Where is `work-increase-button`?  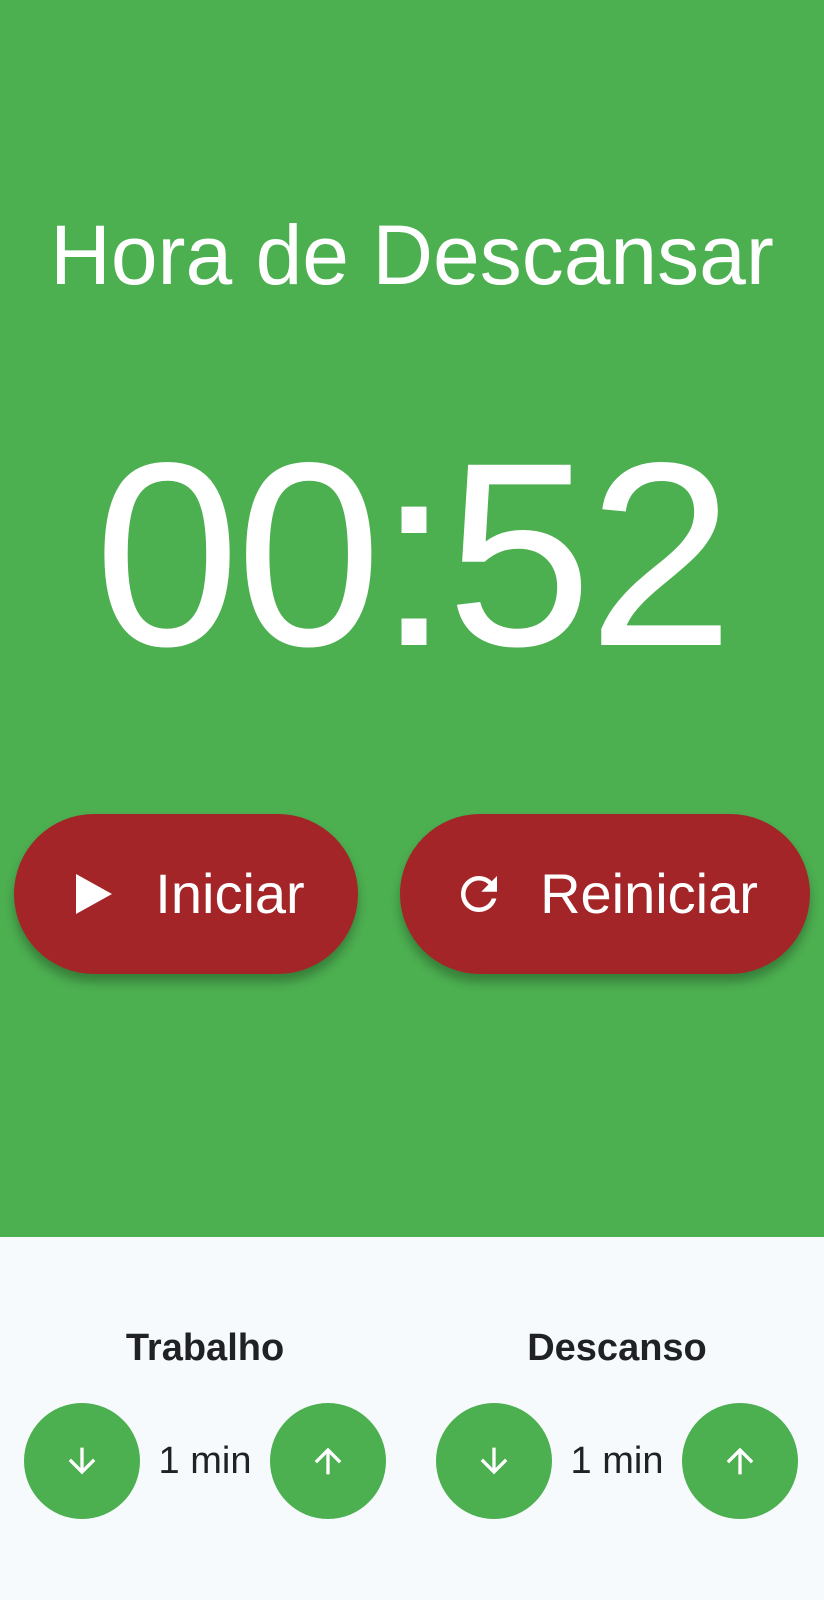
work-increase-button is located at coordinates (328, 1461).